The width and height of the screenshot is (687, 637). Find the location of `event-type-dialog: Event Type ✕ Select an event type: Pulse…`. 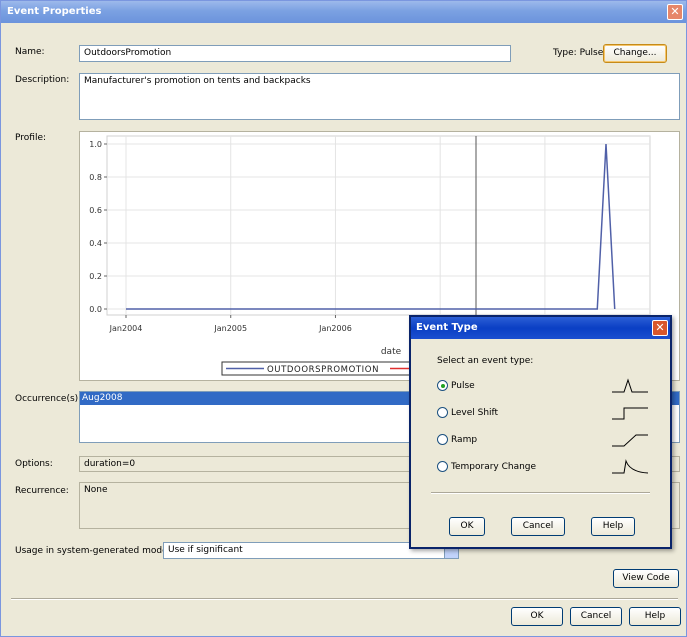

event-type-dialog: Event Type ✕ Select an event type: Pulse… is located at coordinates (540, 432).